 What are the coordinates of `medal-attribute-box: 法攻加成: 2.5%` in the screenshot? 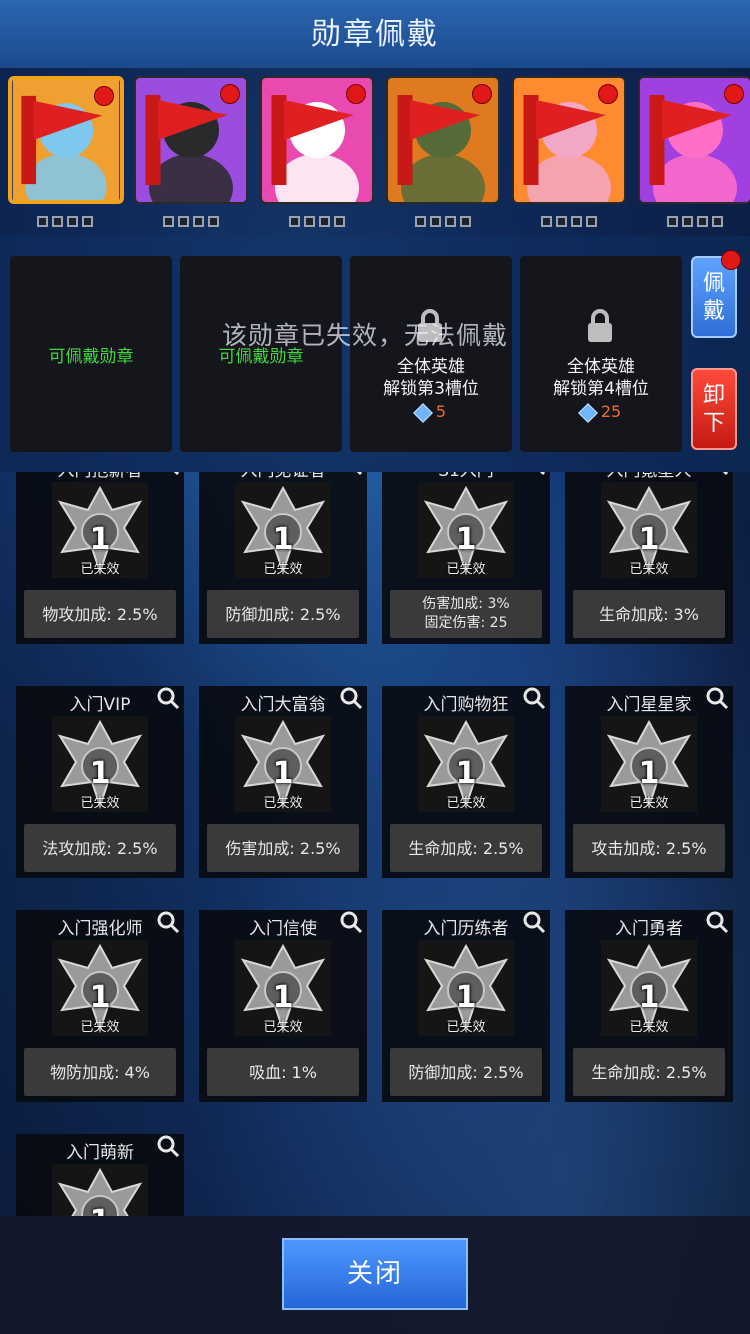 It's located at (100, 848).